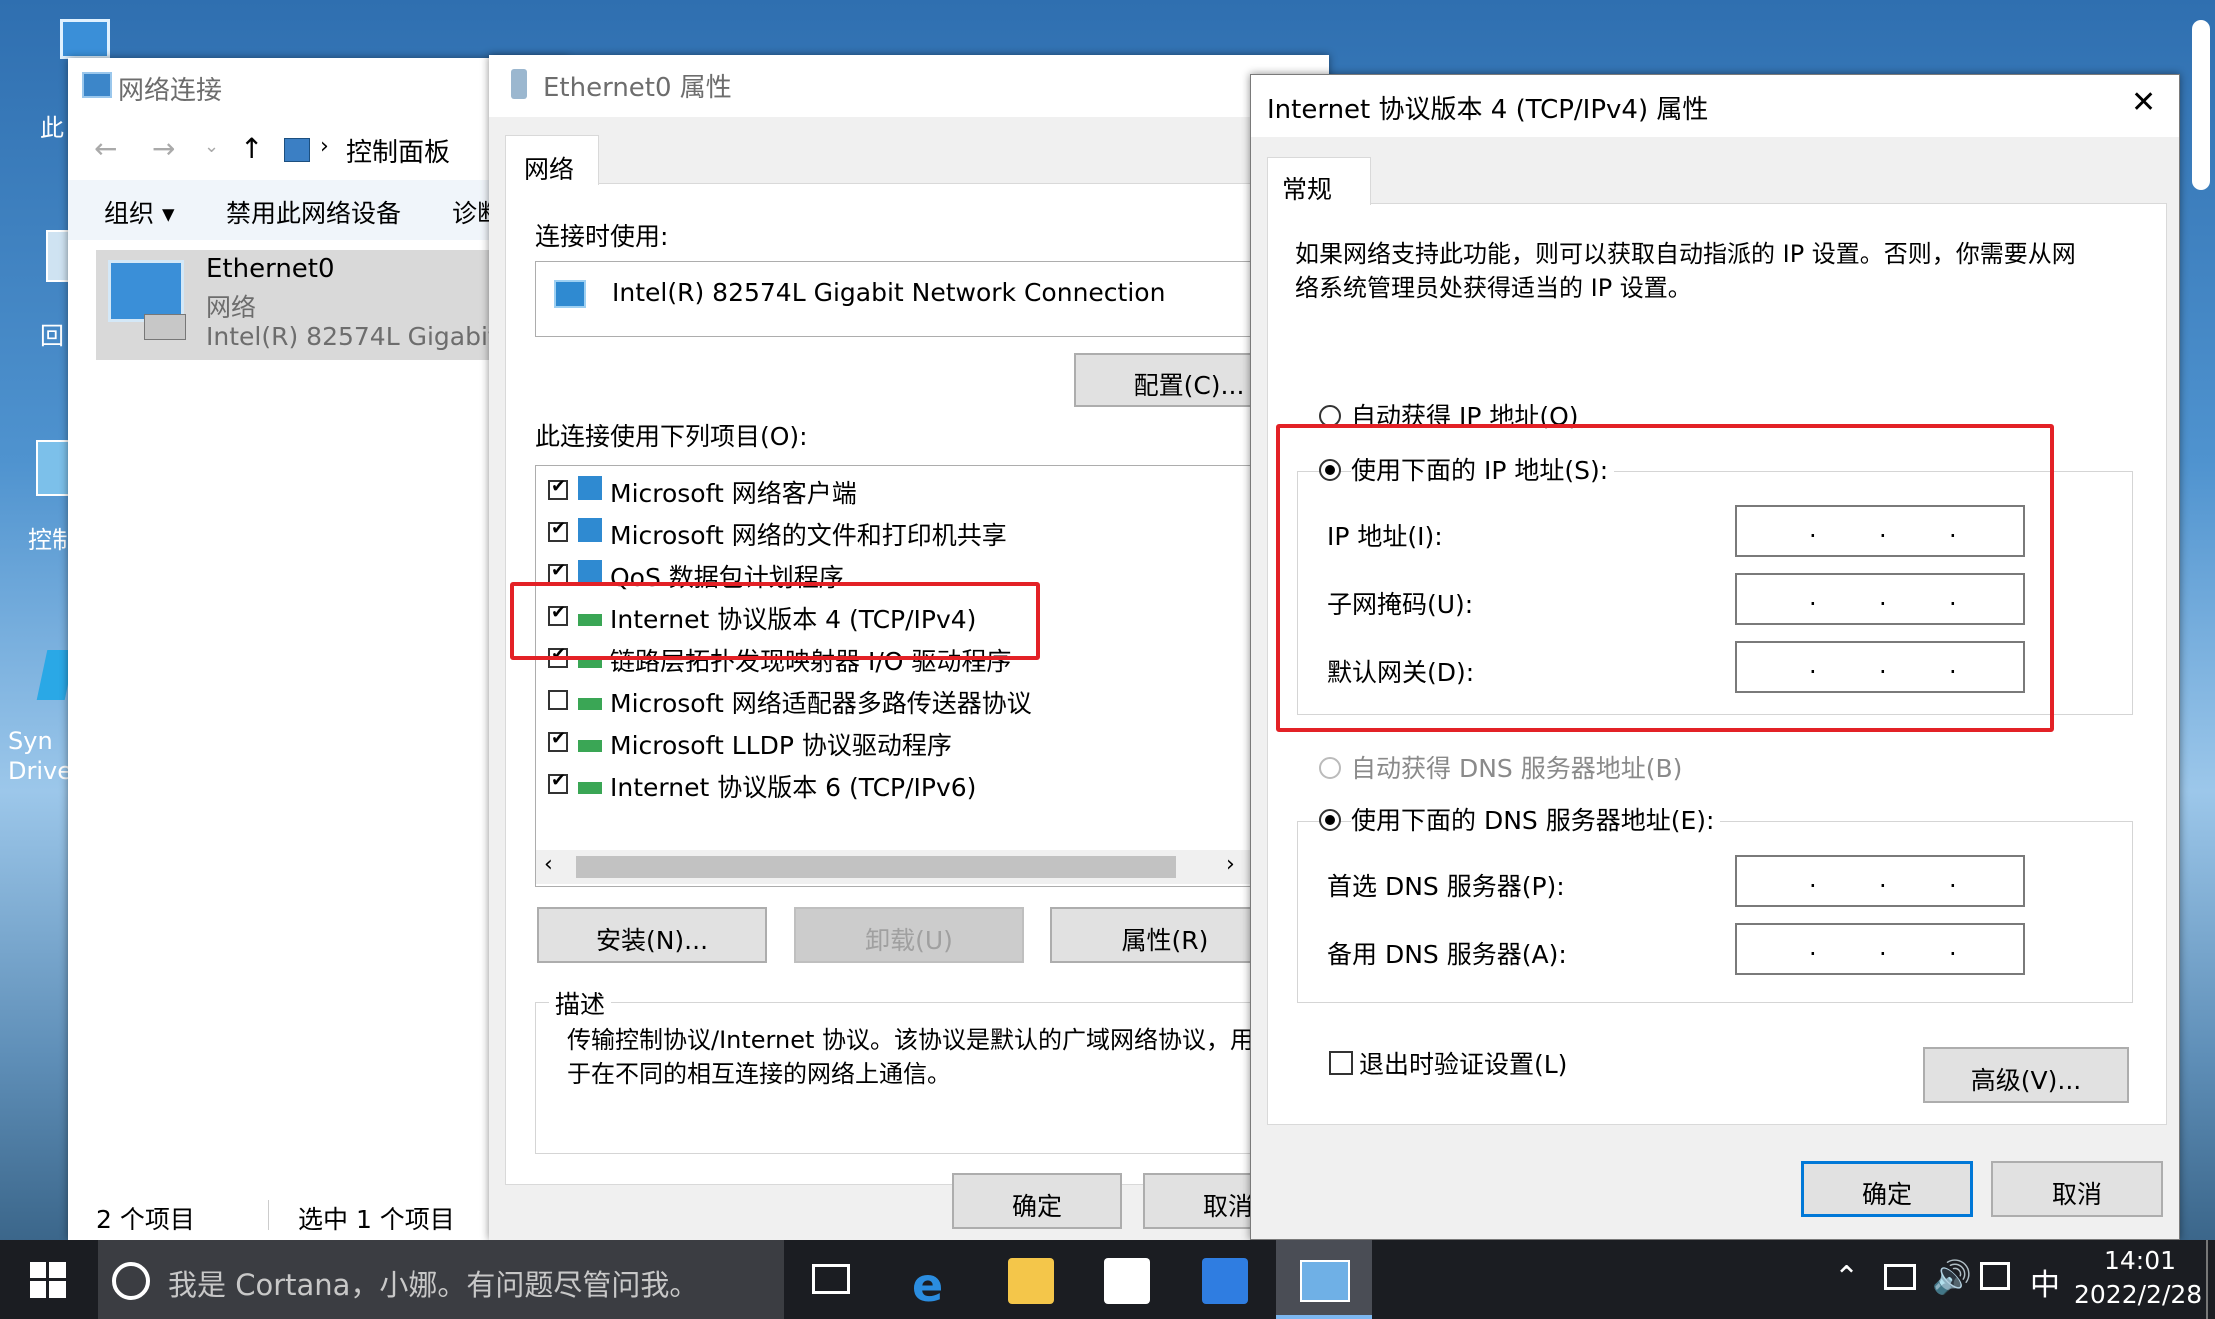 This screenshot has width=2215, height=1319. I want to click on preferred-dns-label: 首选 DNS 服务器(P):, so click(1446, 886).